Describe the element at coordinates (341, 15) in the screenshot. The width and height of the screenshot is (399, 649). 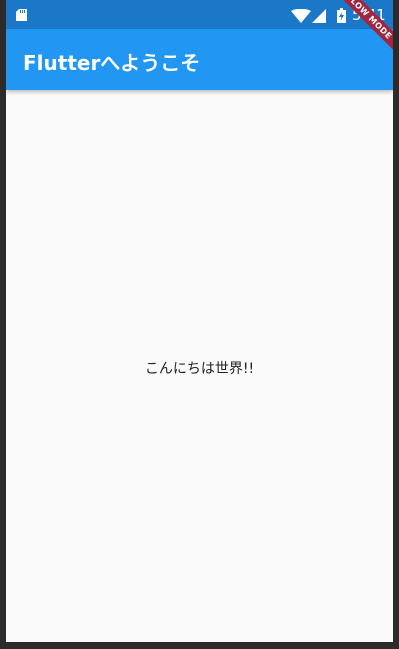
I see `battery-charging-icon` at that location.